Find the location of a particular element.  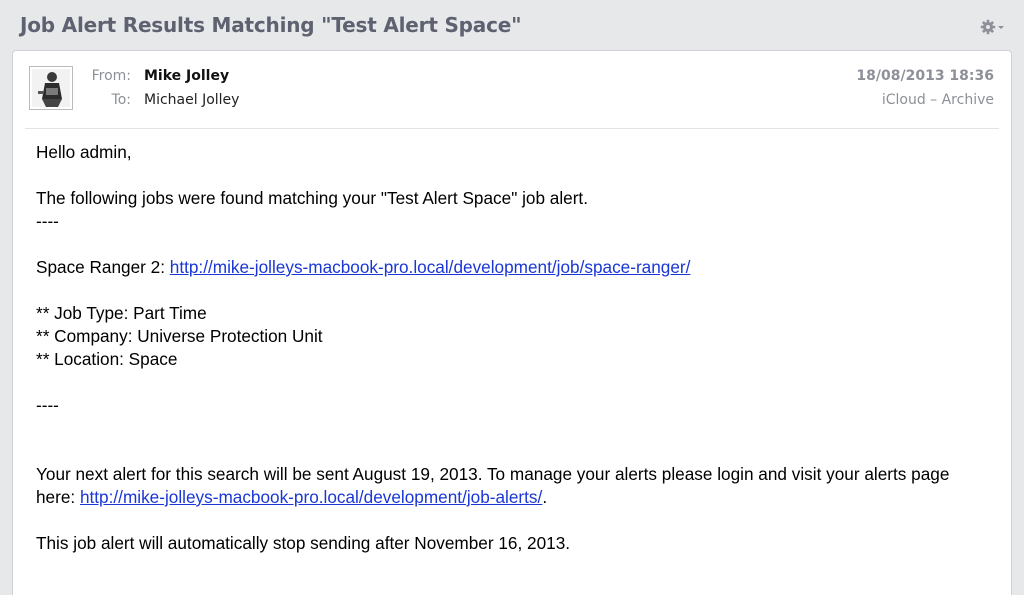

job-location: ** Location: Space is located at coordinates (107, 359).